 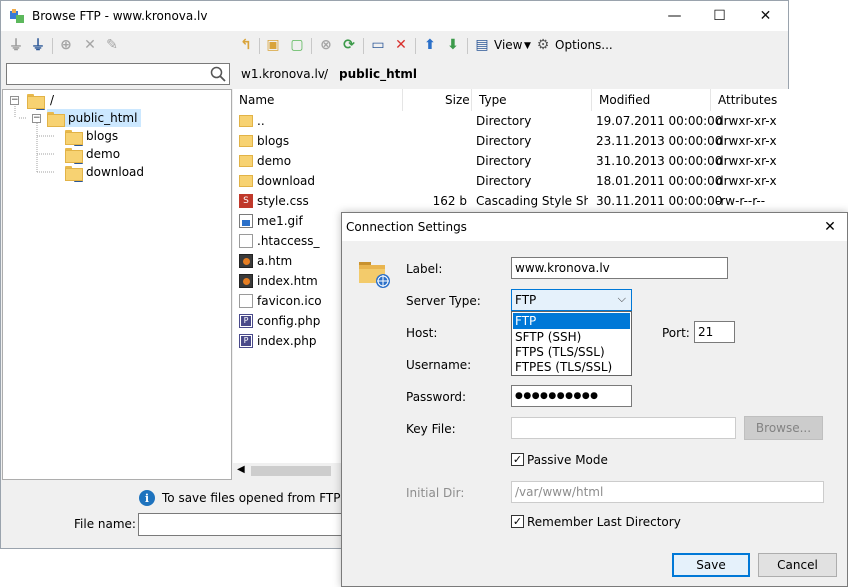 I want to click on save-button: Save, so click(x=711, y=565).